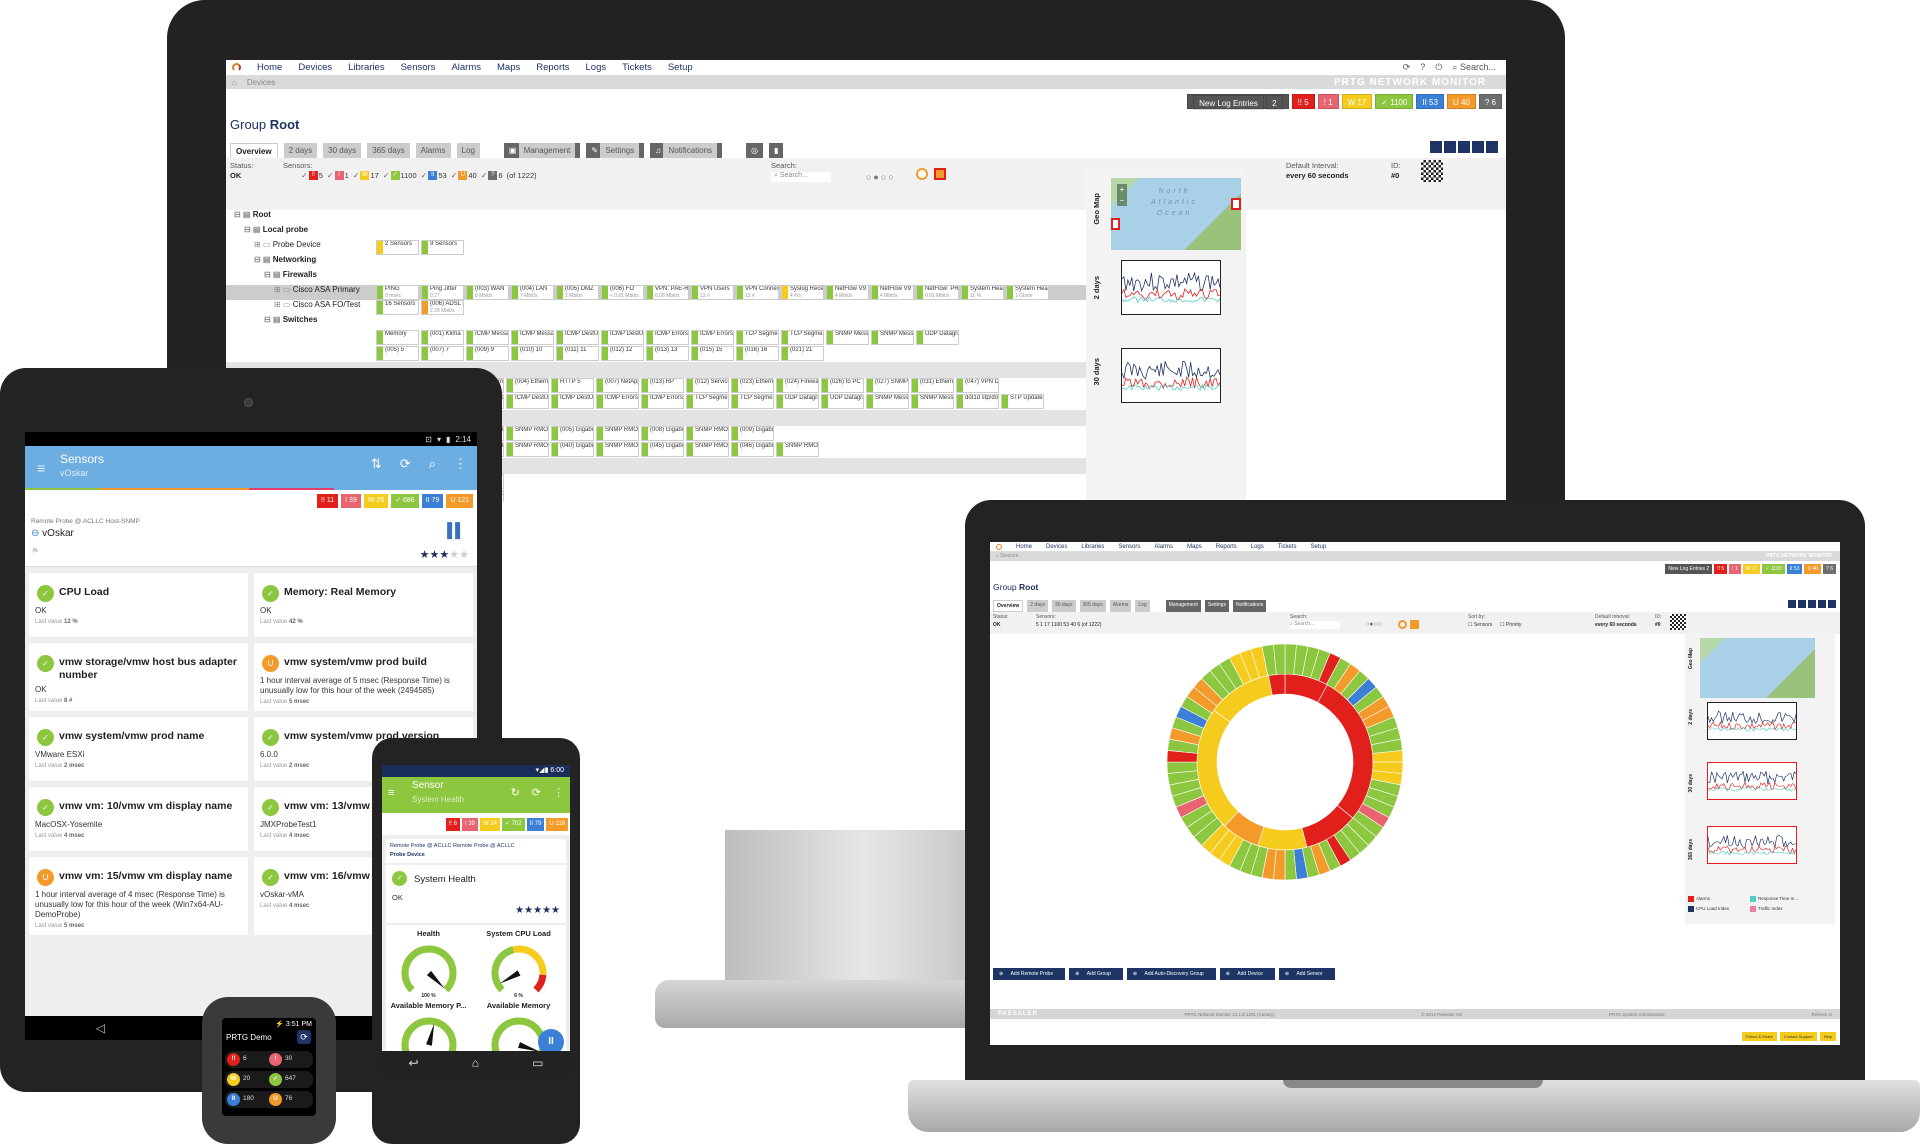 The height and width of the screenshot is (1144, 1920). I want to click on help-button: Help, so click(1827, 1036).